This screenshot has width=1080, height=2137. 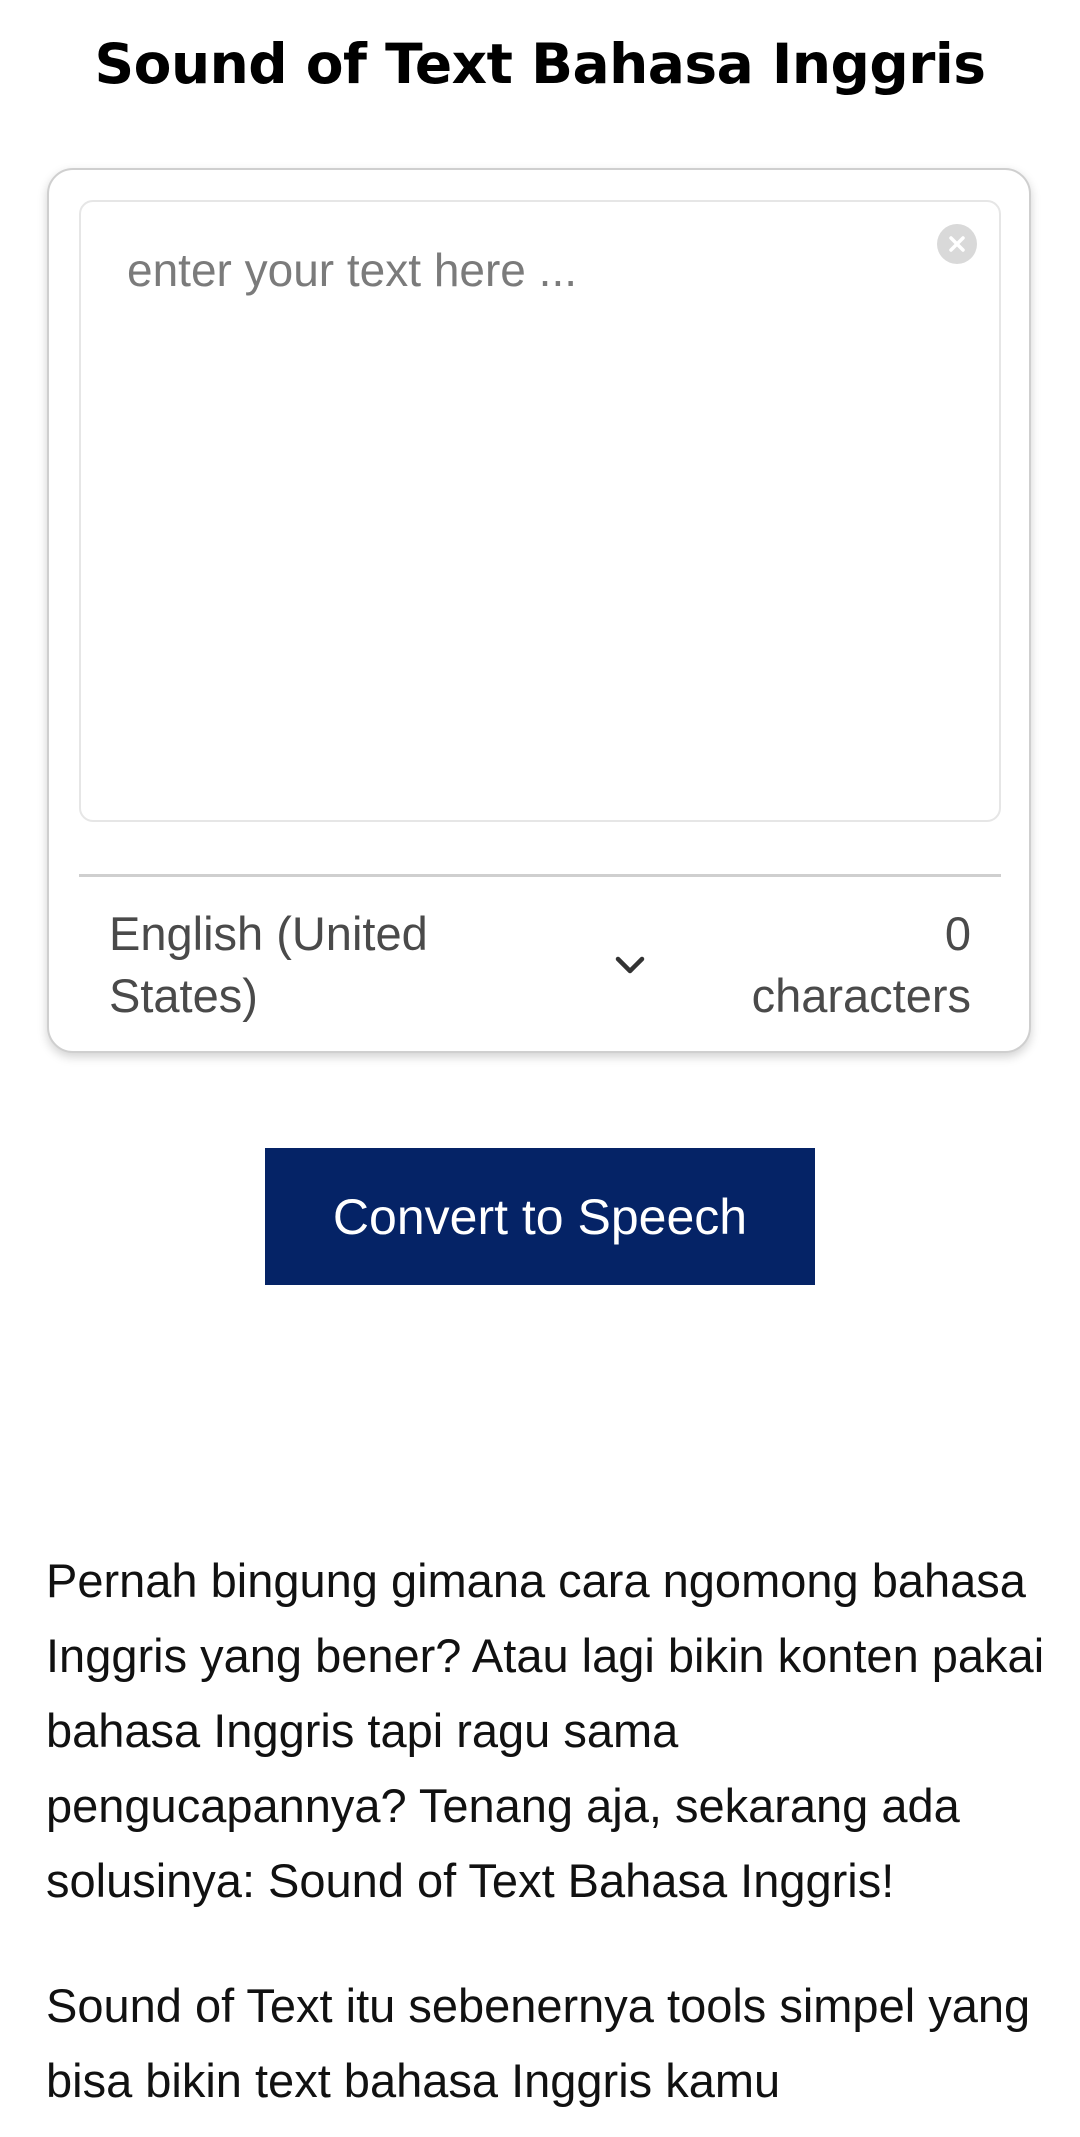 I want to click on character-count-unit: characters, so click(x=861, y=995).